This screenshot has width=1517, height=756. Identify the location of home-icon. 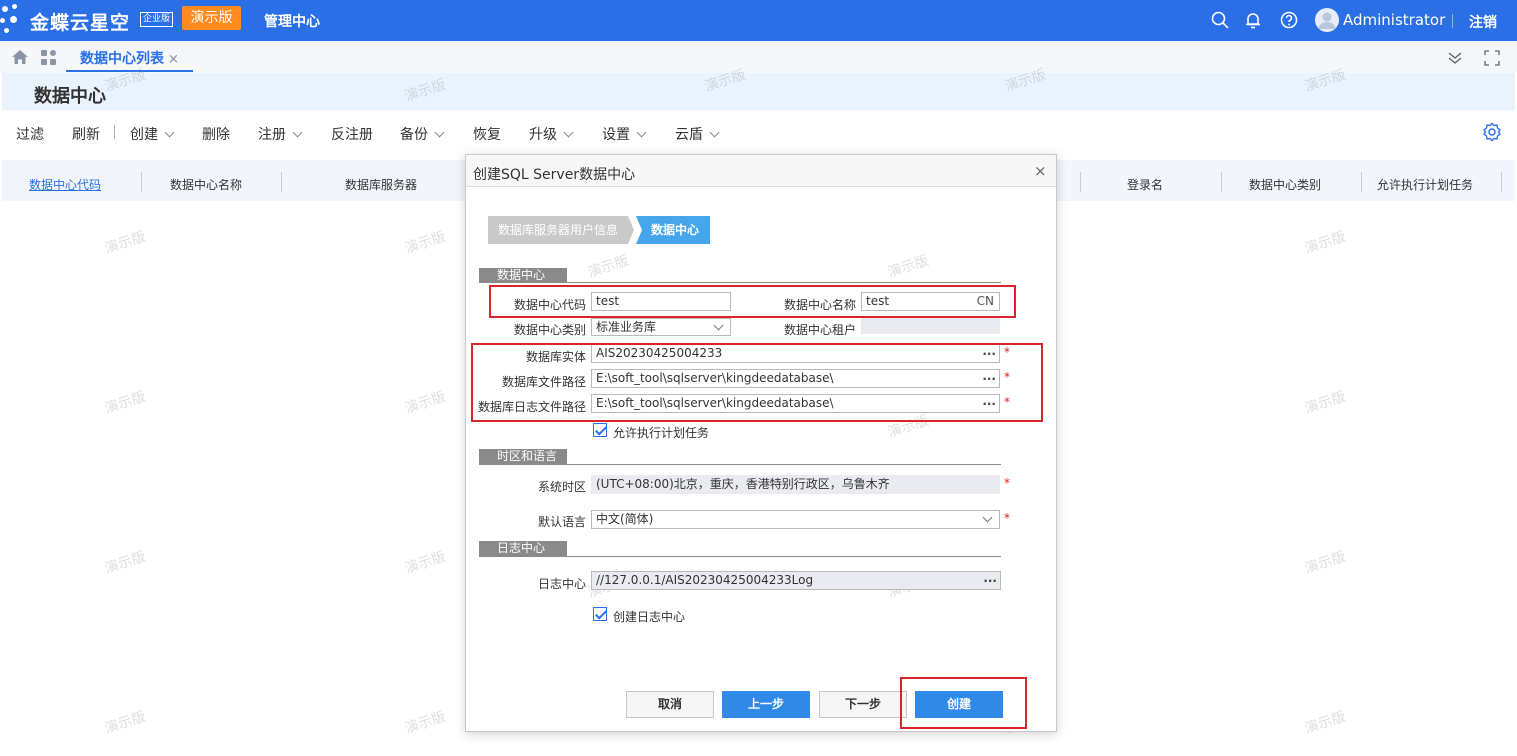
(20, 57).